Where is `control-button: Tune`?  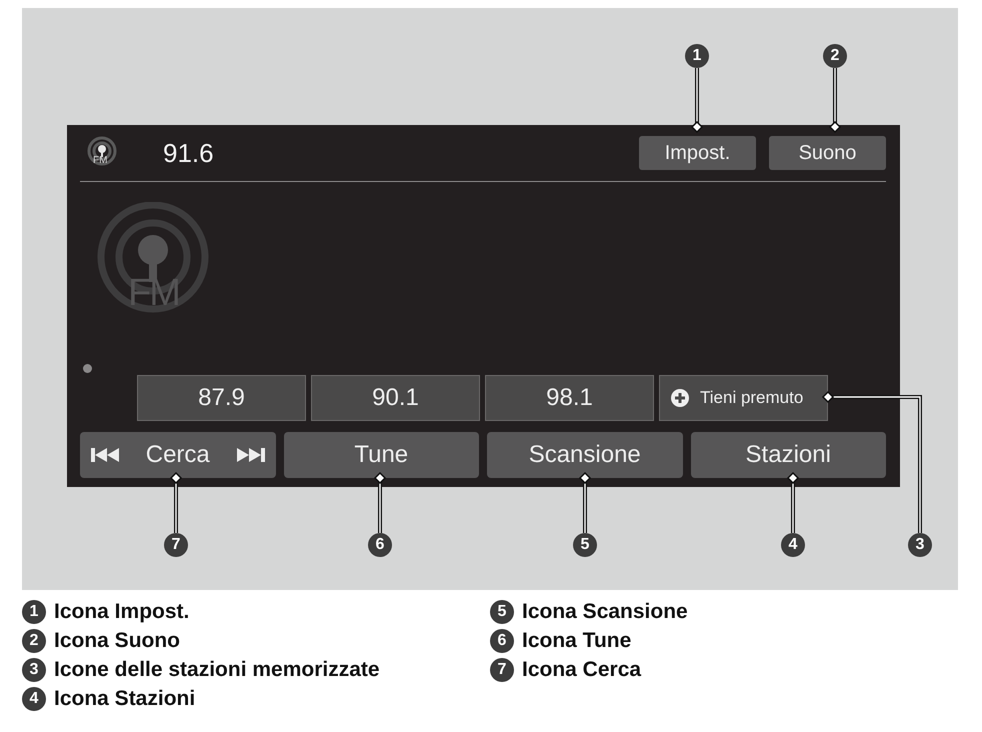 control-button: Tune is located at coordinates (381, 455).